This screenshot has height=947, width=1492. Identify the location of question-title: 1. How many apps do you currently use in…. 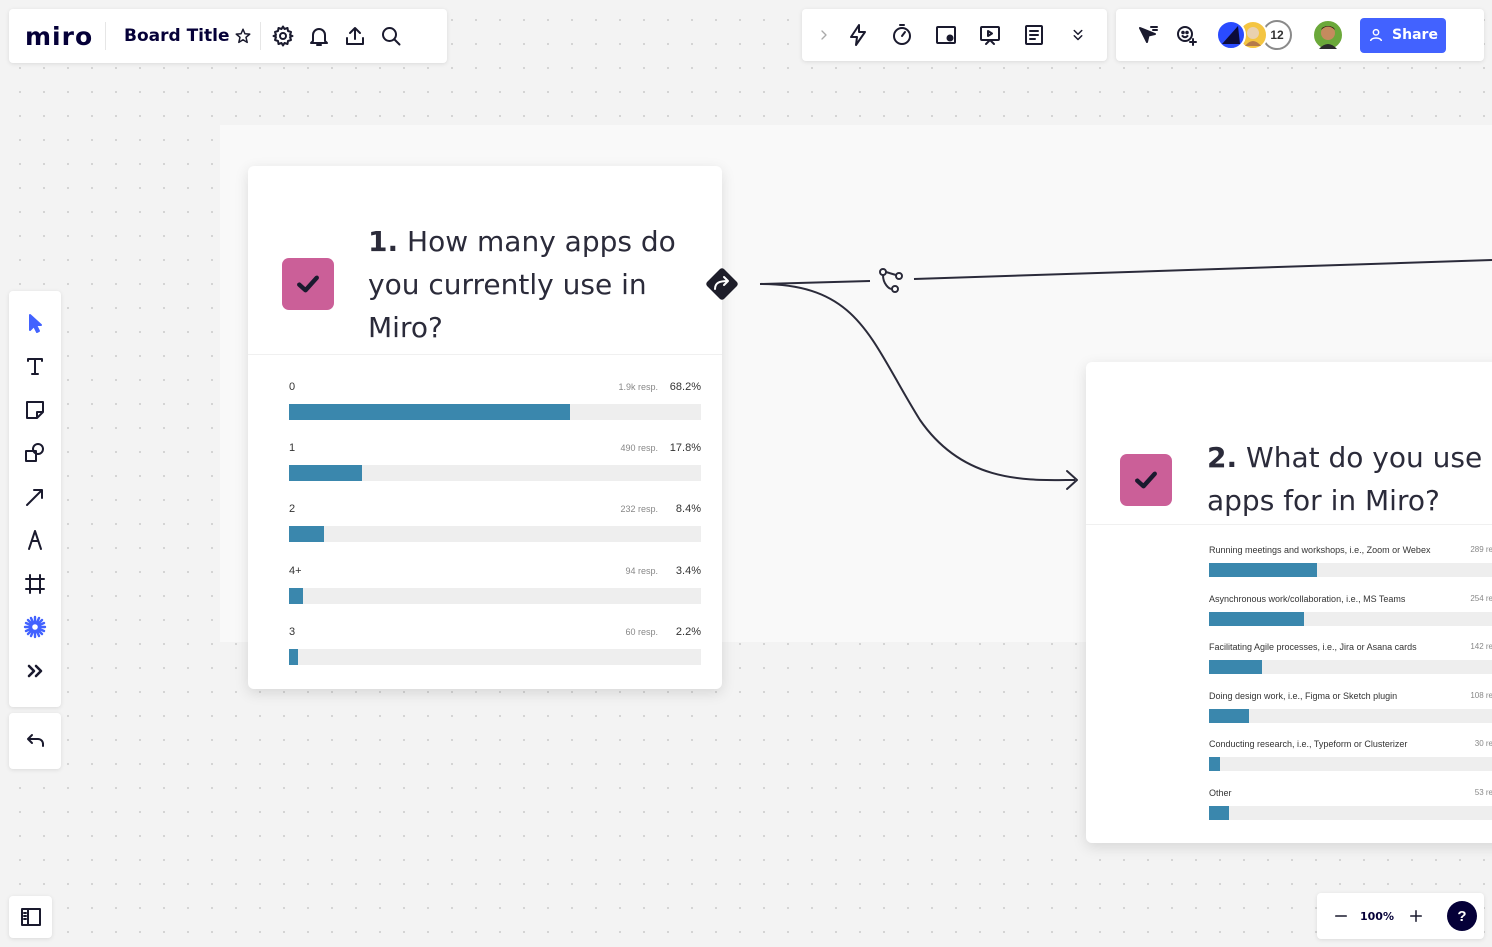
(528, 284).